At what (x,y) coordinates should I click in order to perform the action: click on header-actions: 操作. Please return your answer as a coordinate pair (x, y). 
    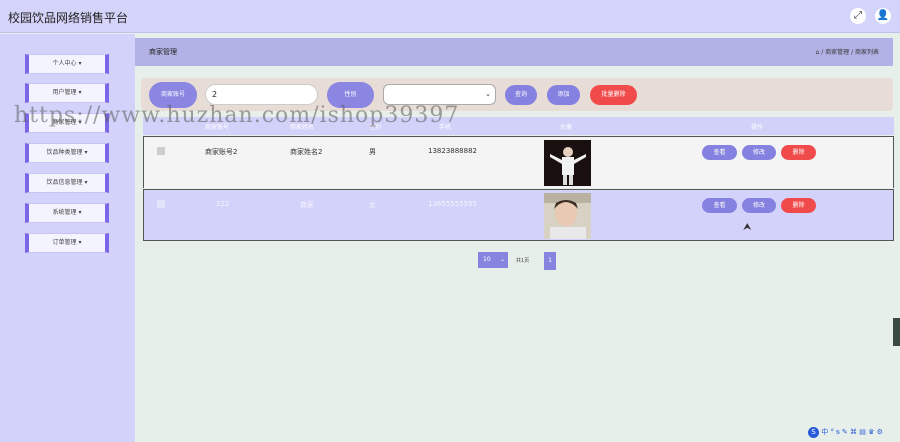
    Looking at the image, I should click on (757, 127).